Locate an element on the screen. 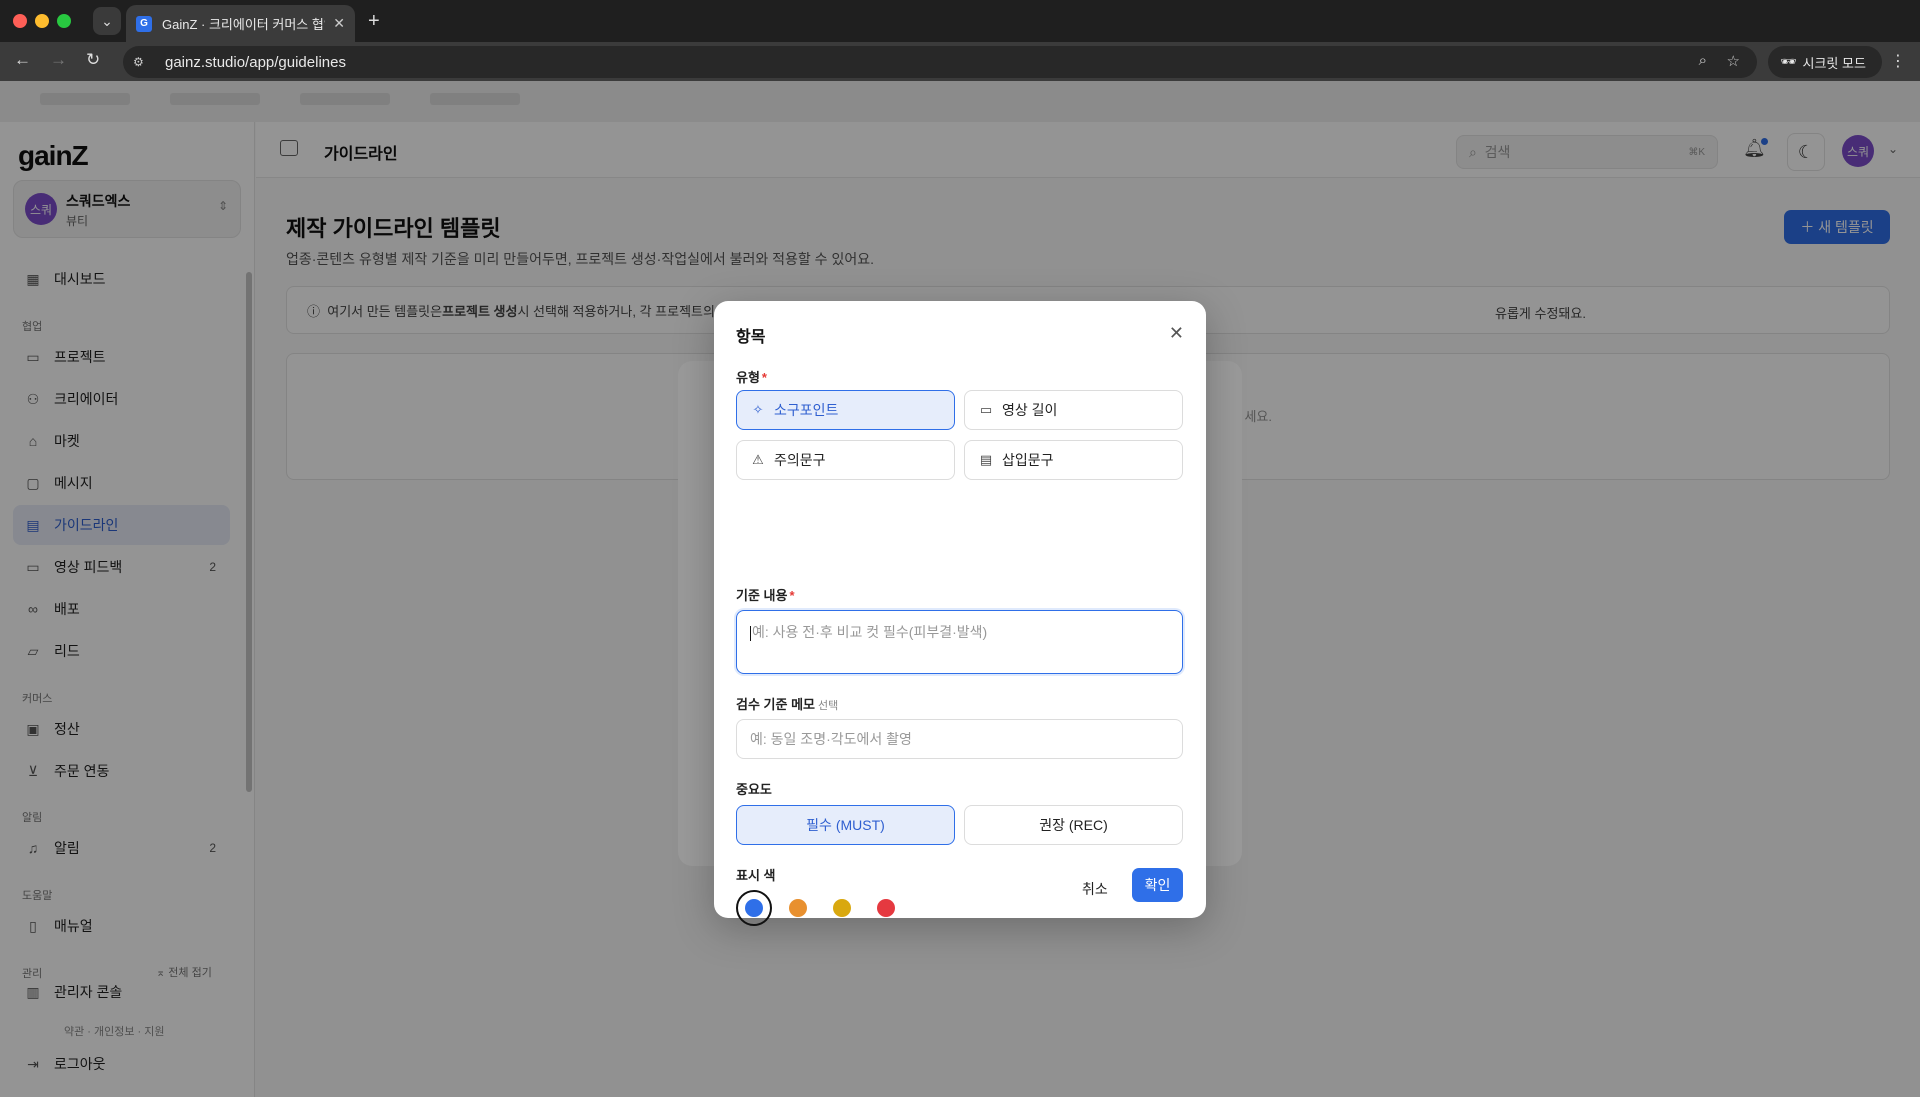 This screenshot has height=1097, width=1920. bookmark-star-icon: ☆ is located at coordinates (1733, 61).